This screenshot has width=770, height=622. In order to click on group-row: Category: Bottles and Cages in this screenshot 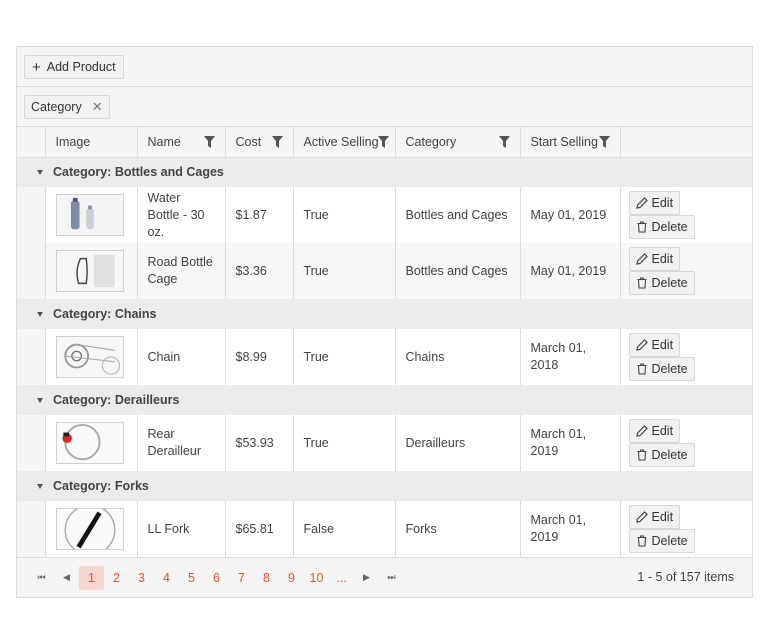, I will do `click(384, 172)`.